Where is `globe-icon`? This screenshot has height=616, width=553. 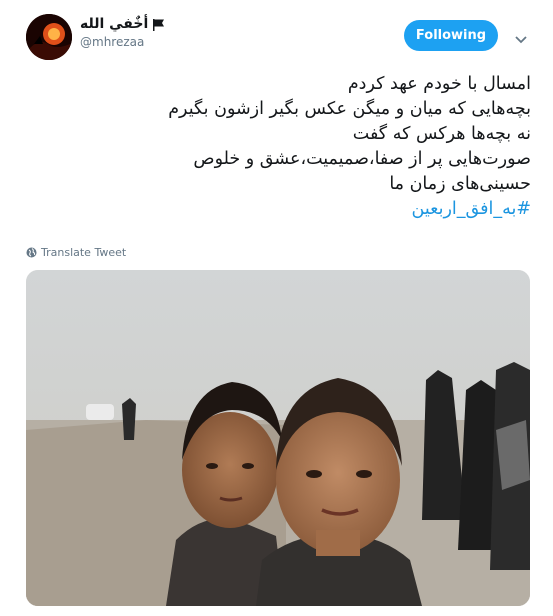
globe-icon is located at coordinates (31, 252).